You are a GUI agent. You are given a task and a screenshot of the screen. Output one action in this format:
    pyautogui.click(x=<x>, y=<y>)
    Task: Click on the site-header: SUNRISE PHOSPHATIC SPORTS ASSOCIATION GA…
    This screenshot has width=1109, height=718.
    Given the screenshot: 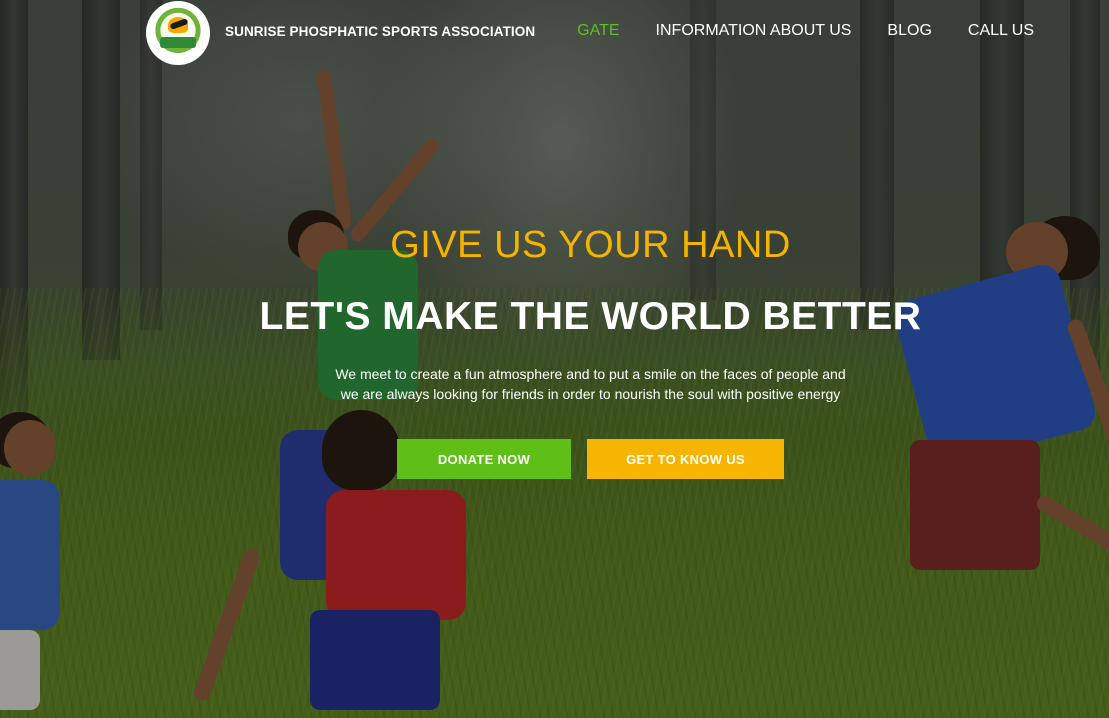 What is the action you would take?
    pyautogui.click(x=554, y=33)
    